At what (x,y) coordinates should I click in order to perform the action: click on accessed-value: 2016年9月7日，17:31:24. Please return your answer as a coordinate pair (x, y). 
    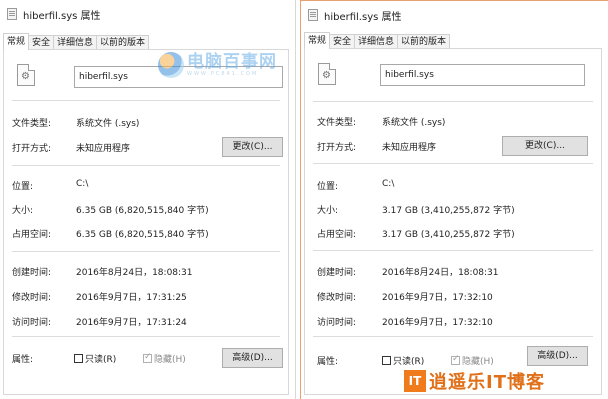
    Looking at the image, I should click on (131, 323).